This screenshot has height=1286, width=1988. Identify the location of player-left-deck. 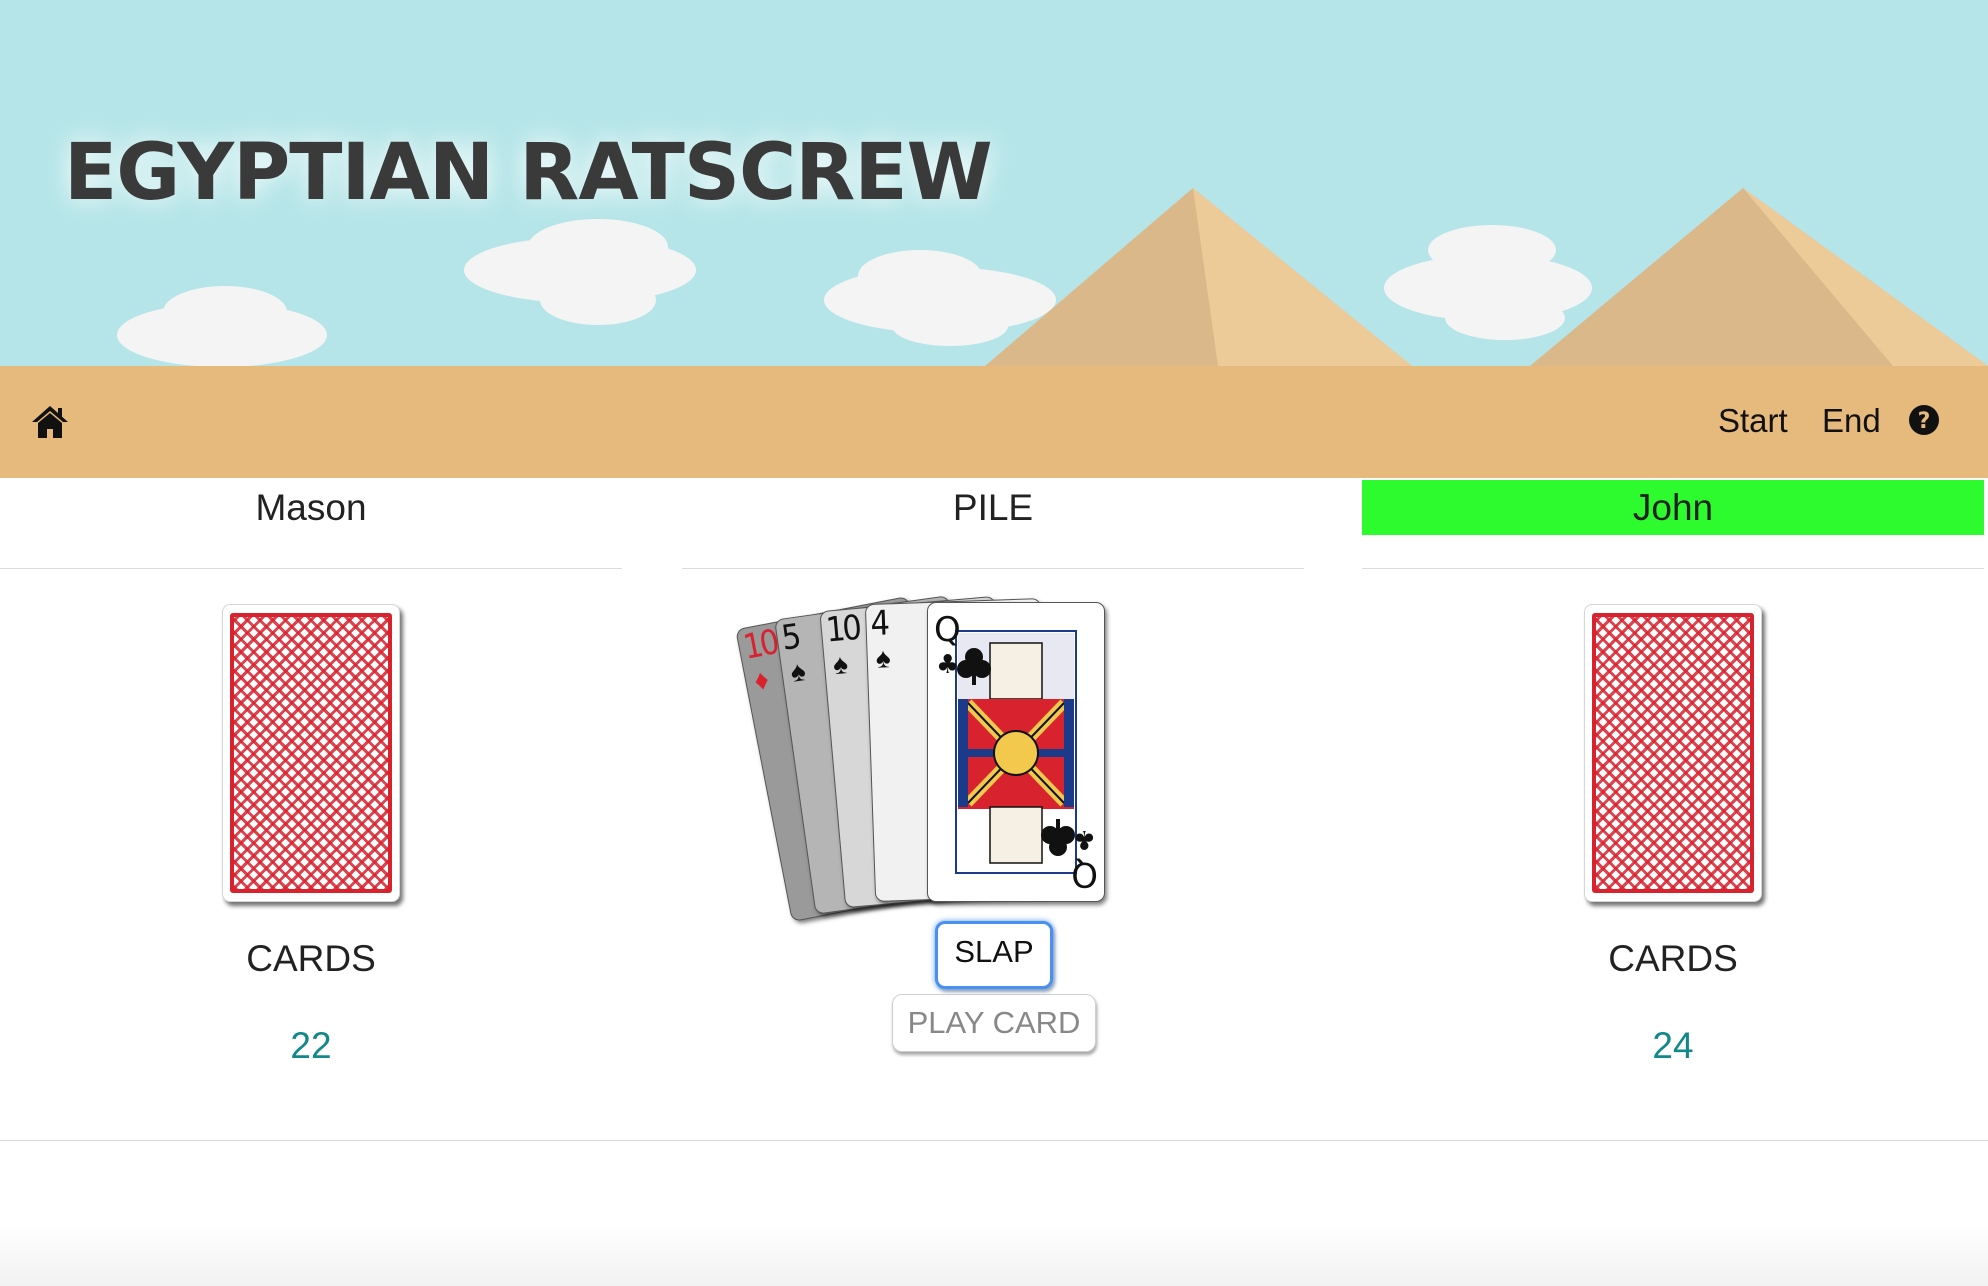
(311, 753).